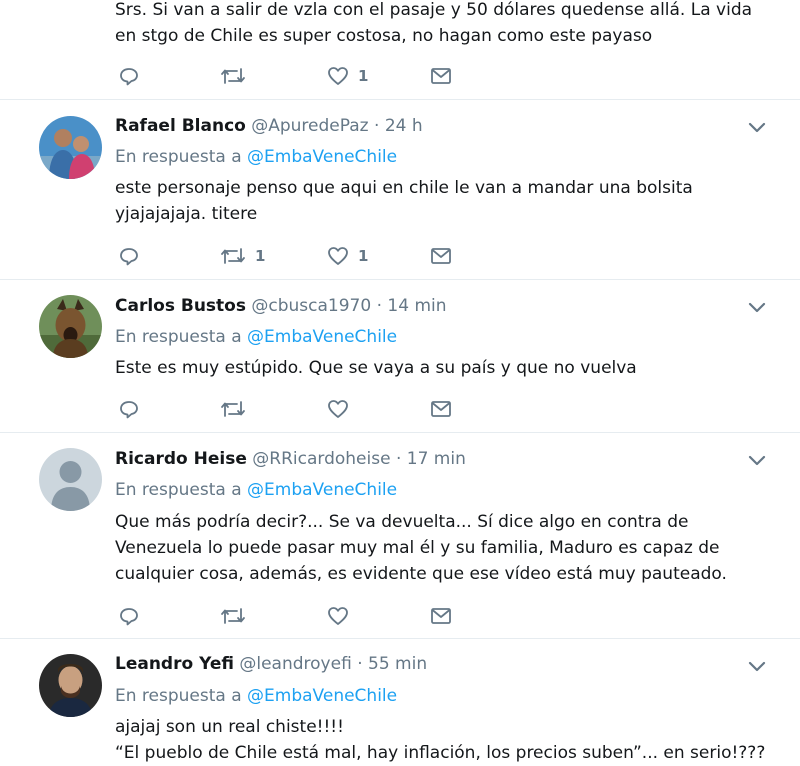  I want to click on display-name: Ricardo Heise, so click(181, 459).